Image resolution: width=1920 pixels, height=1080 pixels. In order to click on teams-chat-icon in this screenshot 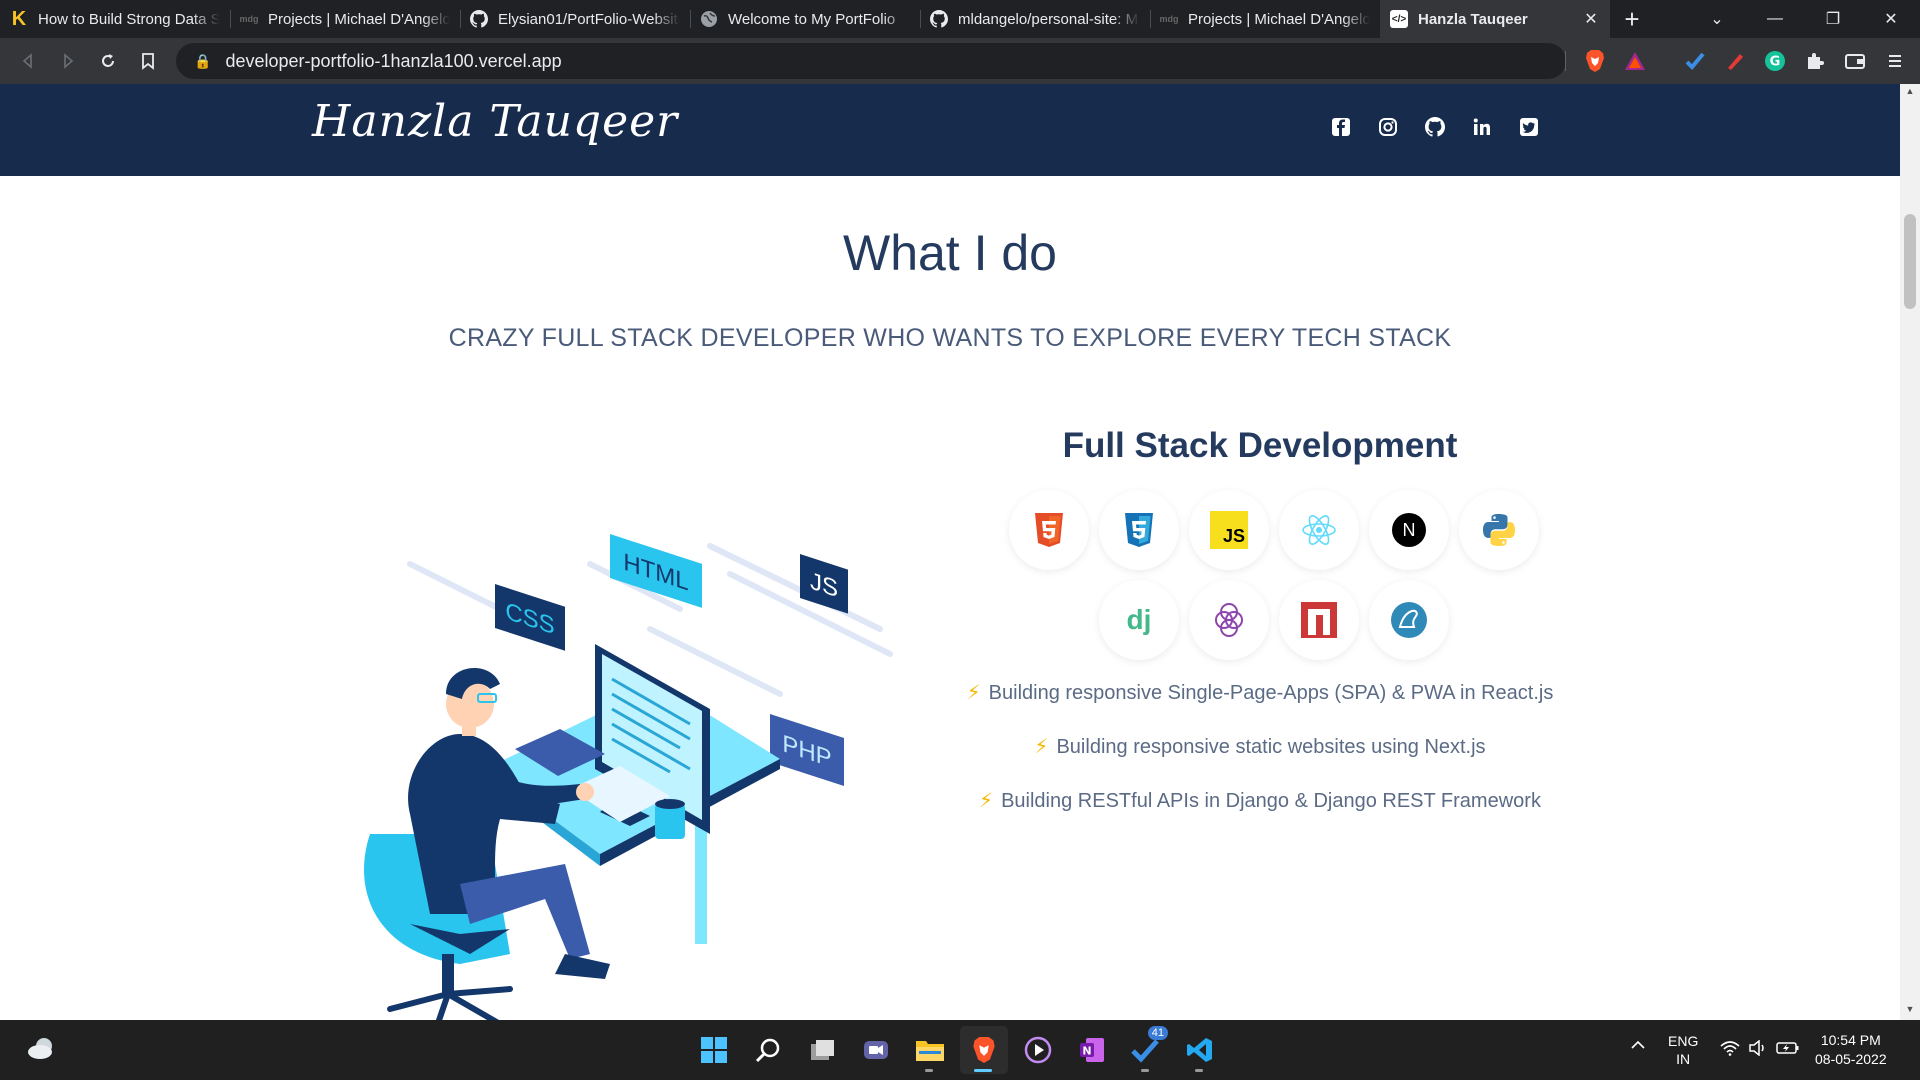, I will do `click(876, 1050)`.